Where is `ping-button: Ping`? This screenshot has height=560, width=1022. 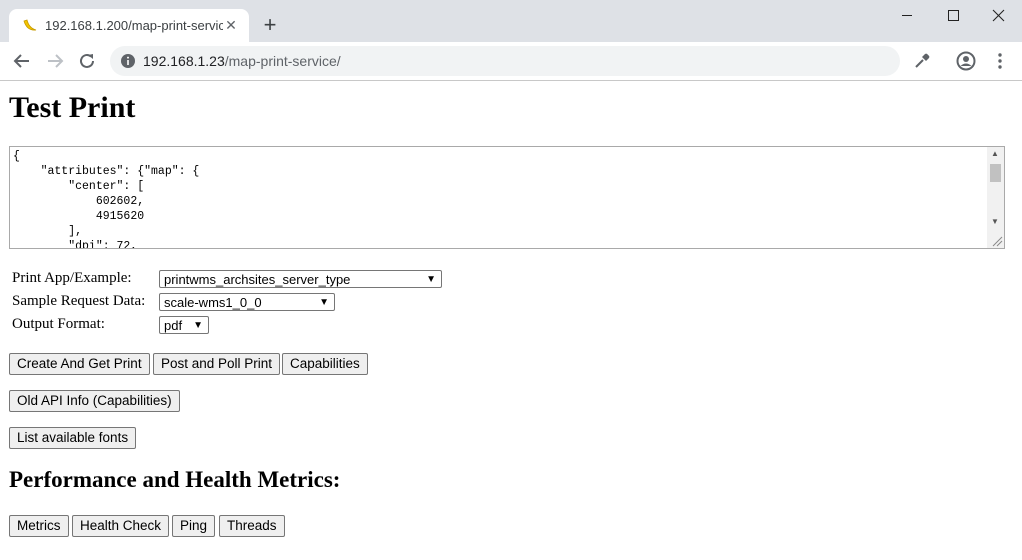 ping-button: Ping is located at coordinates (194, 526).